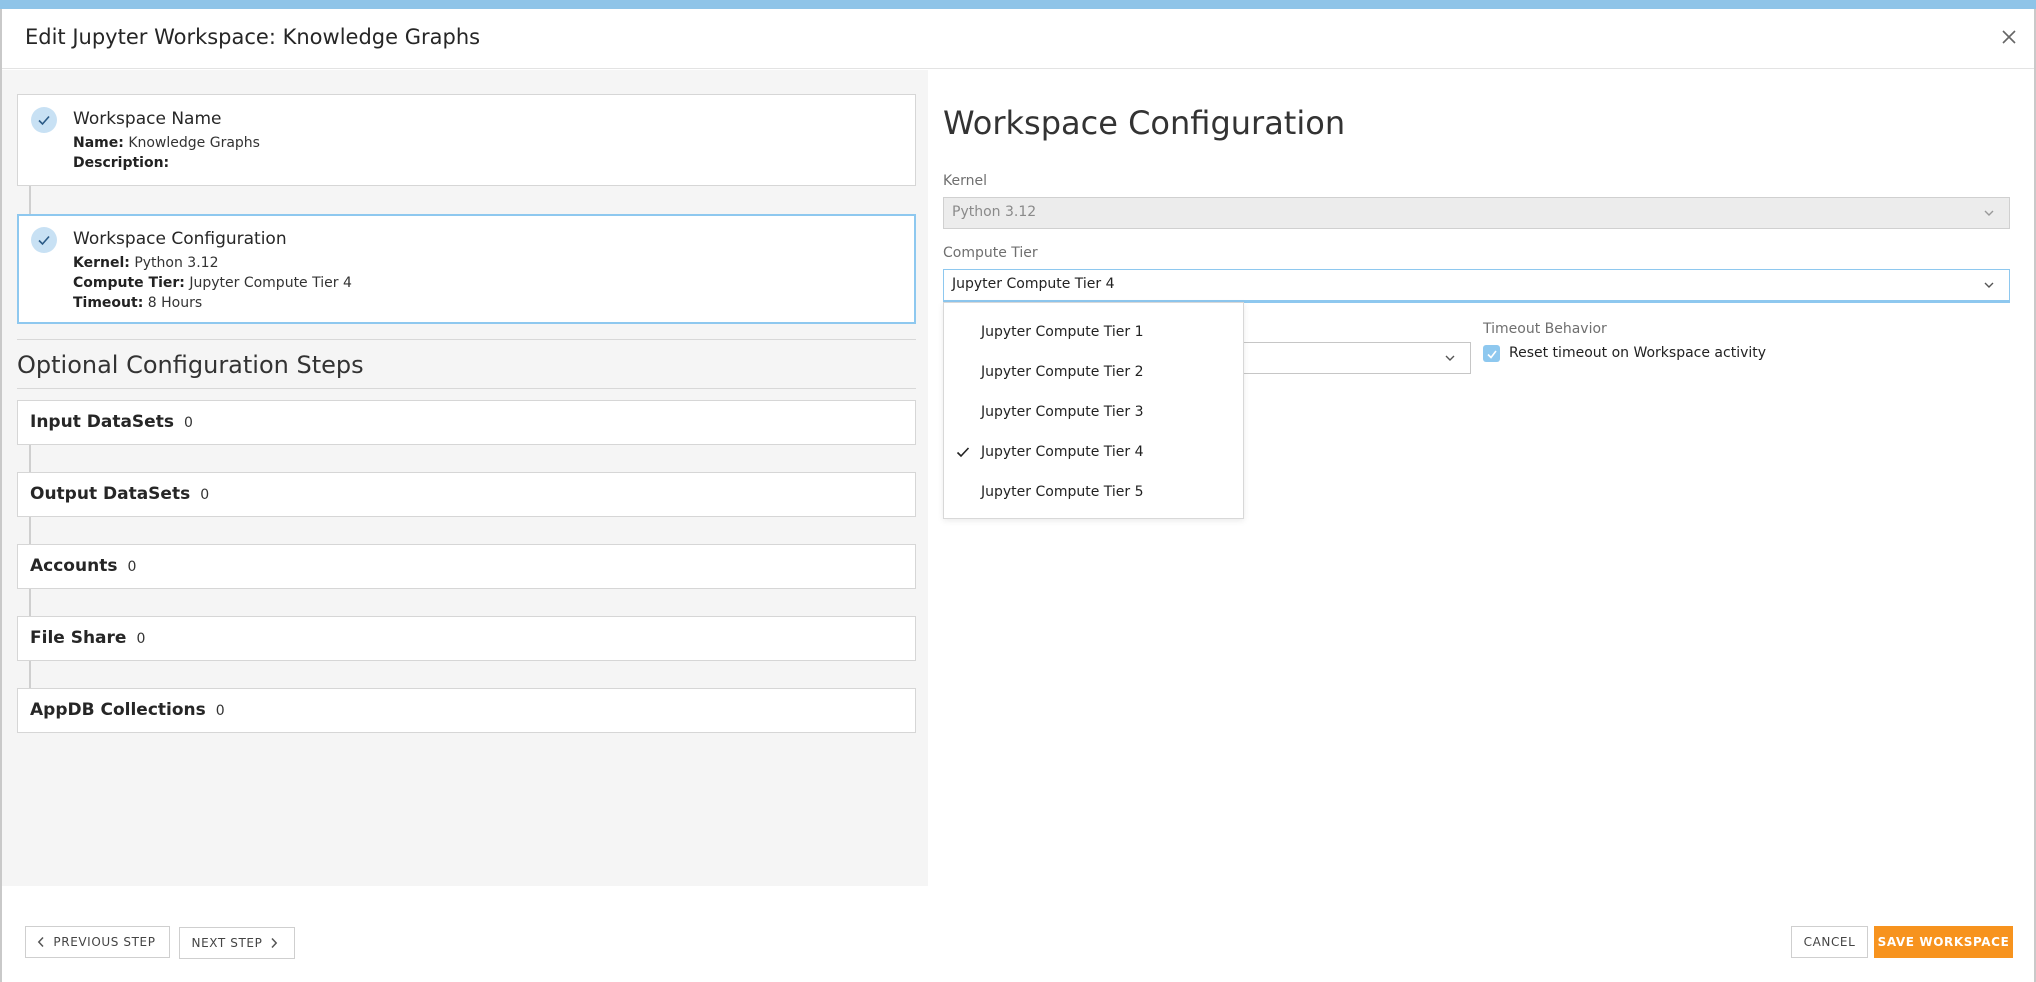 Image resolution: width=2036 pixels, height=982 pixels. What do you see at coordinates (994, 212) in the screenshot?
I see `kernel-select-value: Python 3.12` at bounding box center [994, 212].